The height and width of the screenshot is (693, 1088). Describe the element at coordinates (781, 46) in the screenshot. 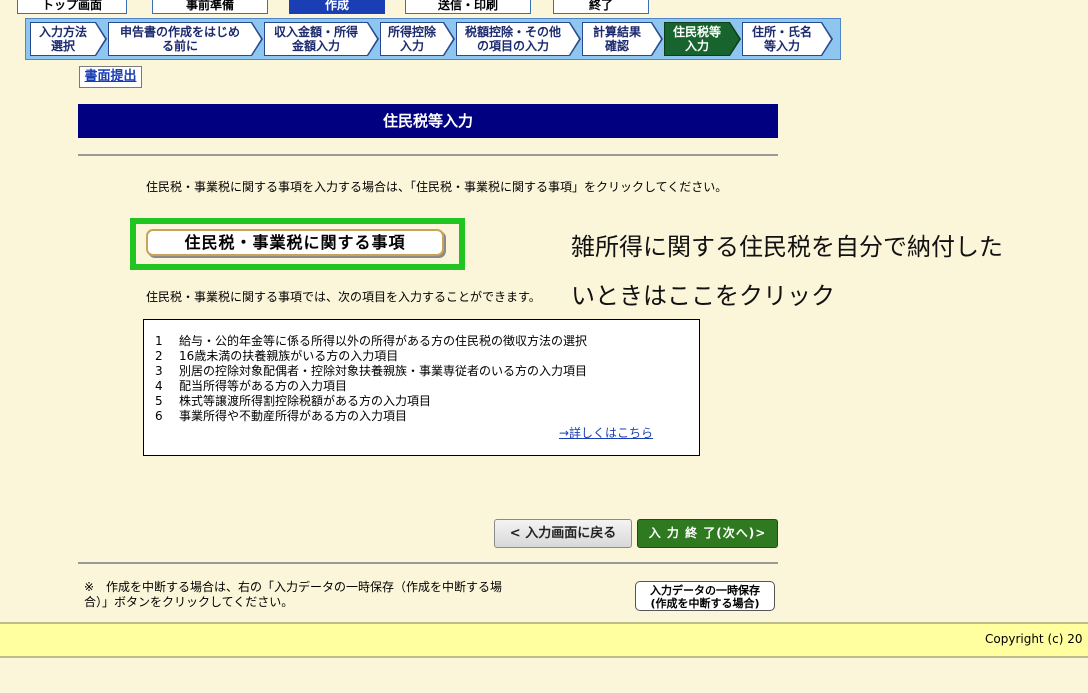

I see `step-label-line2: 等入力` at that location.